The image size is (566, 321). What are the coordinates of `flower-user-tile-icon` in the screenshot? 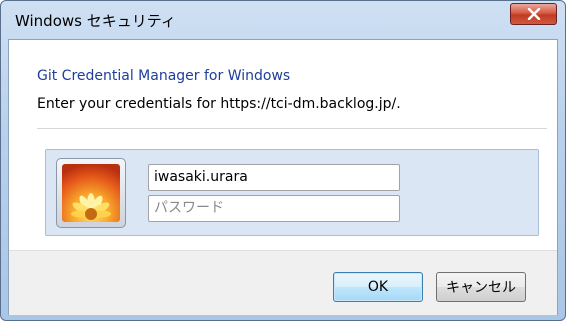 It's located at (91, 193).